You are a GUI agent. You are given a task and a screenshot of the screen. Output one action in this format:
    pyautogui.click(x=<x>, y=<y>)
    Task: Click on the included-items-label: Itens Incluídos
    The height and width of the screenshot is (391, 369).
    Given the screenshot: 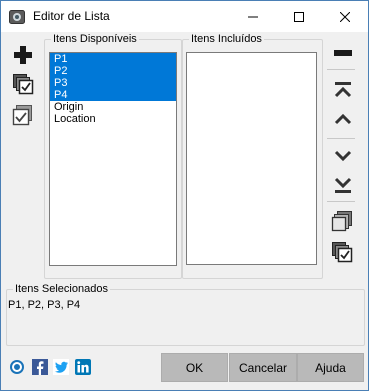 What is the action you would take?
    pyautogui.click(x=226, y=39)
    